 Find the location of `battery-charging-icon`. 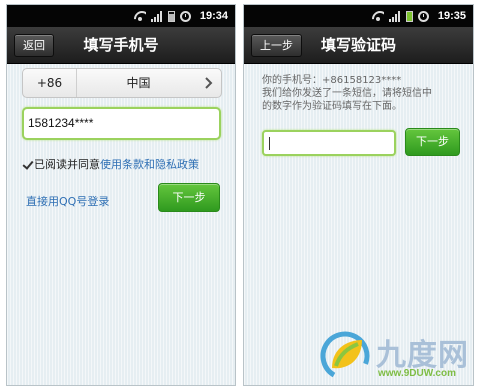

battery-charging-icon is located at coordinates (171, 16).